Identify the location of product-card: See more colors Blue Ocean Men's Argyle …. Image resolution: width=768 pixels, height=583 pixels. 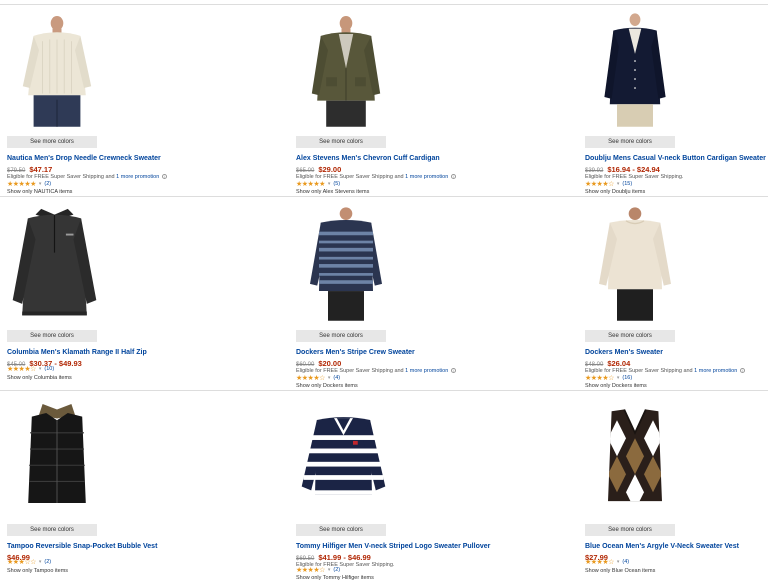
(676, 489).